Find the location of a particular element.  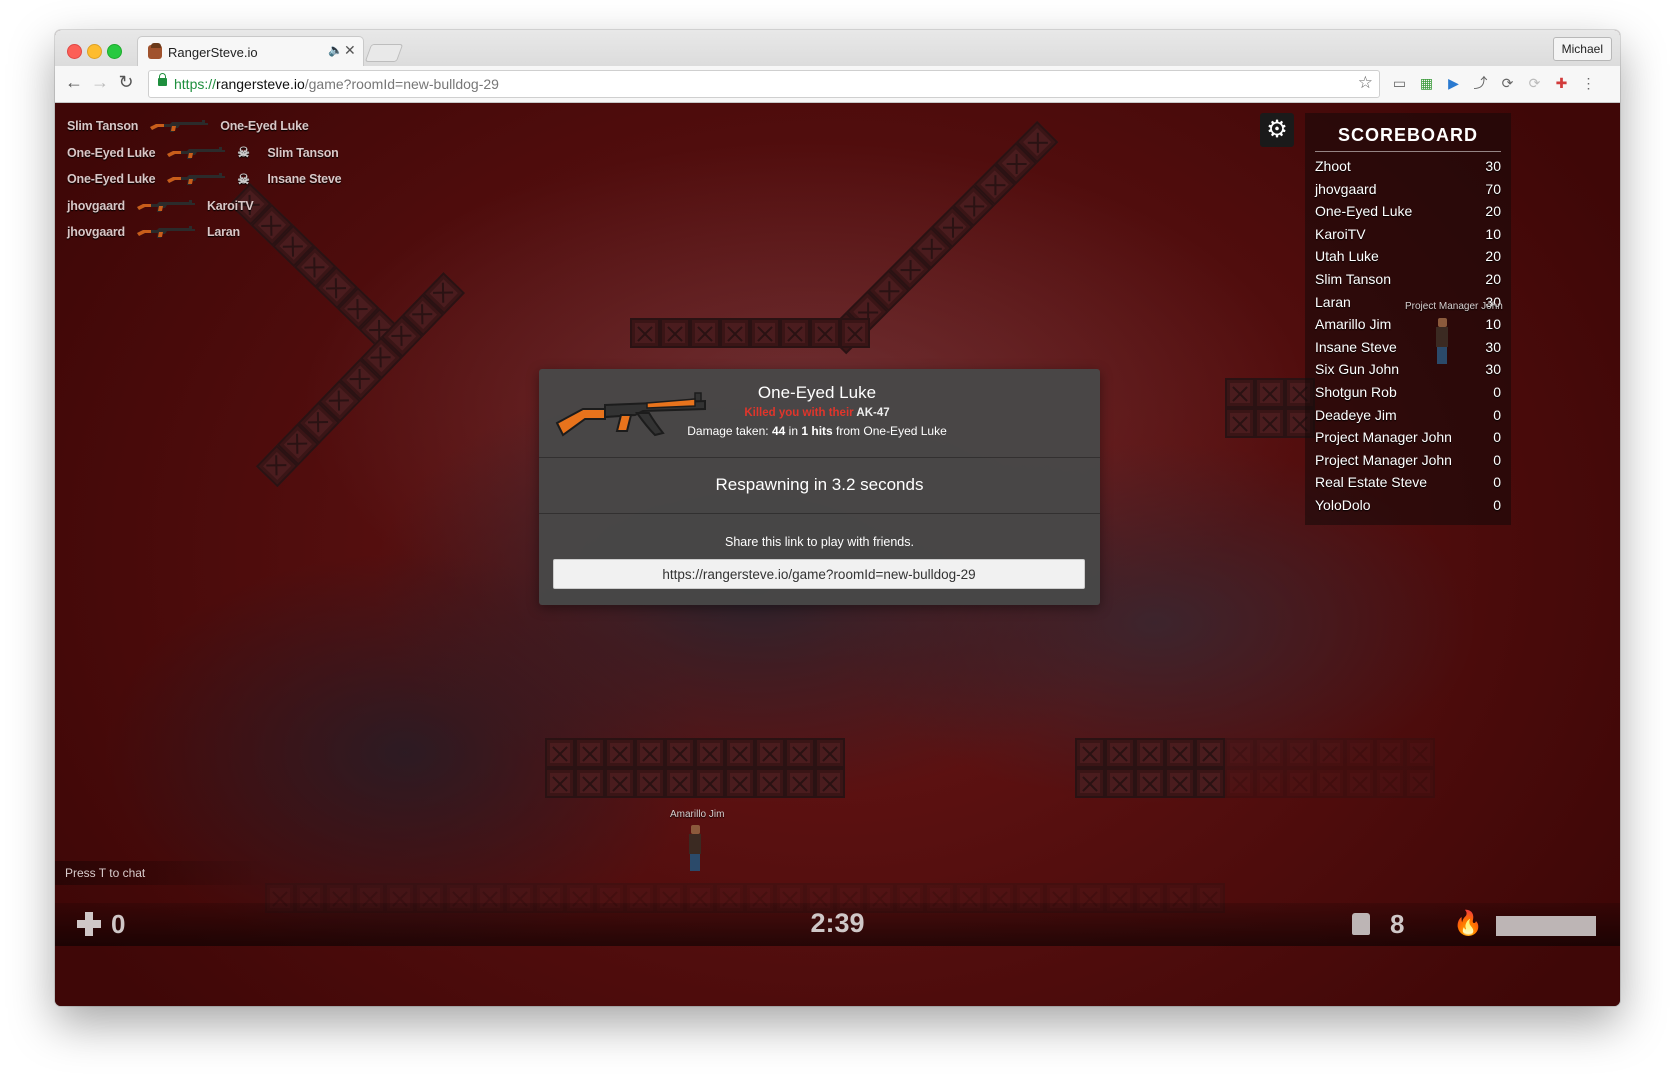

scoreboard-row: Insane Steve 30 is located at coordinates (1408, 350).